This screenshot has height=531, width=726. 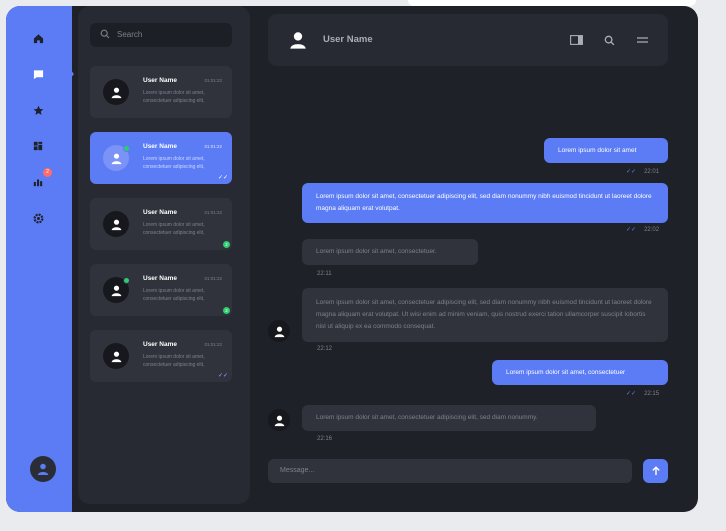 What do you see at coordinates (652, 172) in the screenshot?
I see `message-time: 22:01` at bounding box center [652, 172].